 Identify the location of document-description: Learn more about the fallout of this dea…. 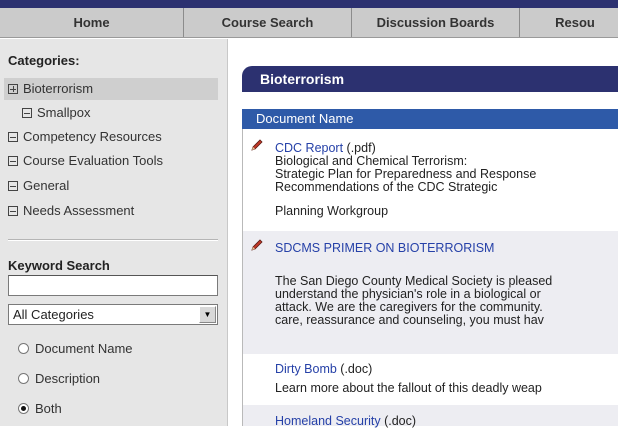
(408, 388).